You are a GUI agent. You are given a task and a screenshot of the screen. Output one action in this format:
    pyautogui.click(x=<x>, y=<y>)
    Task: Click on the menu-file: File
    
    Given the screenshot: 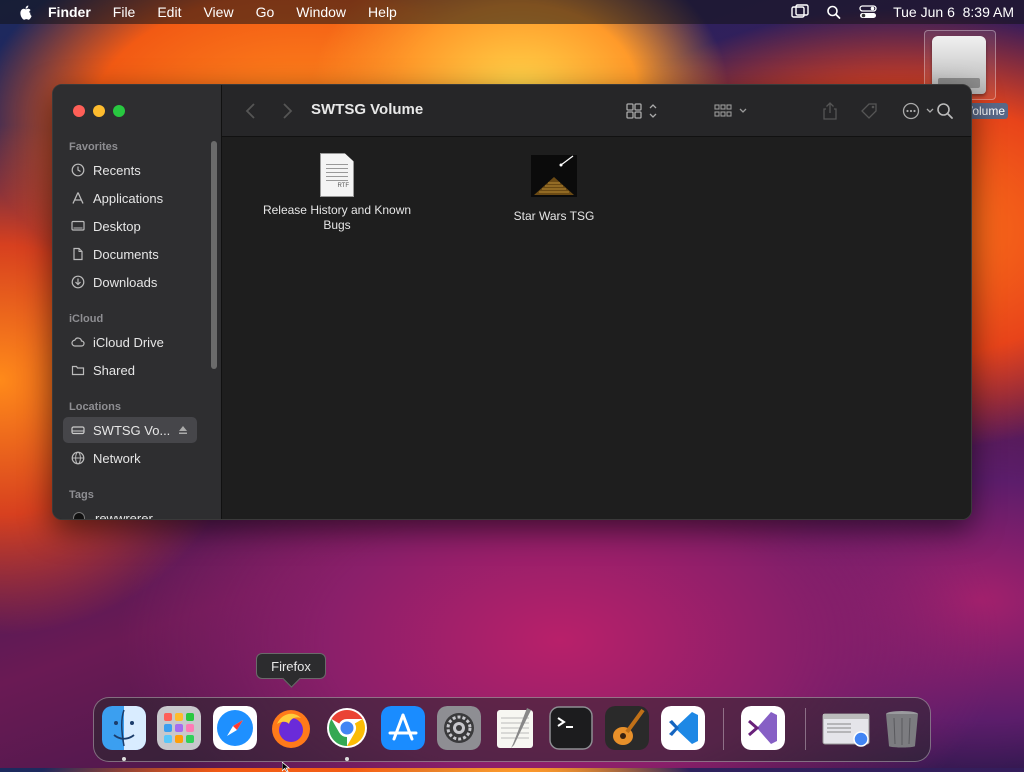 What is the action you would take?
    pyautogui.click(x=124, y=12)
    